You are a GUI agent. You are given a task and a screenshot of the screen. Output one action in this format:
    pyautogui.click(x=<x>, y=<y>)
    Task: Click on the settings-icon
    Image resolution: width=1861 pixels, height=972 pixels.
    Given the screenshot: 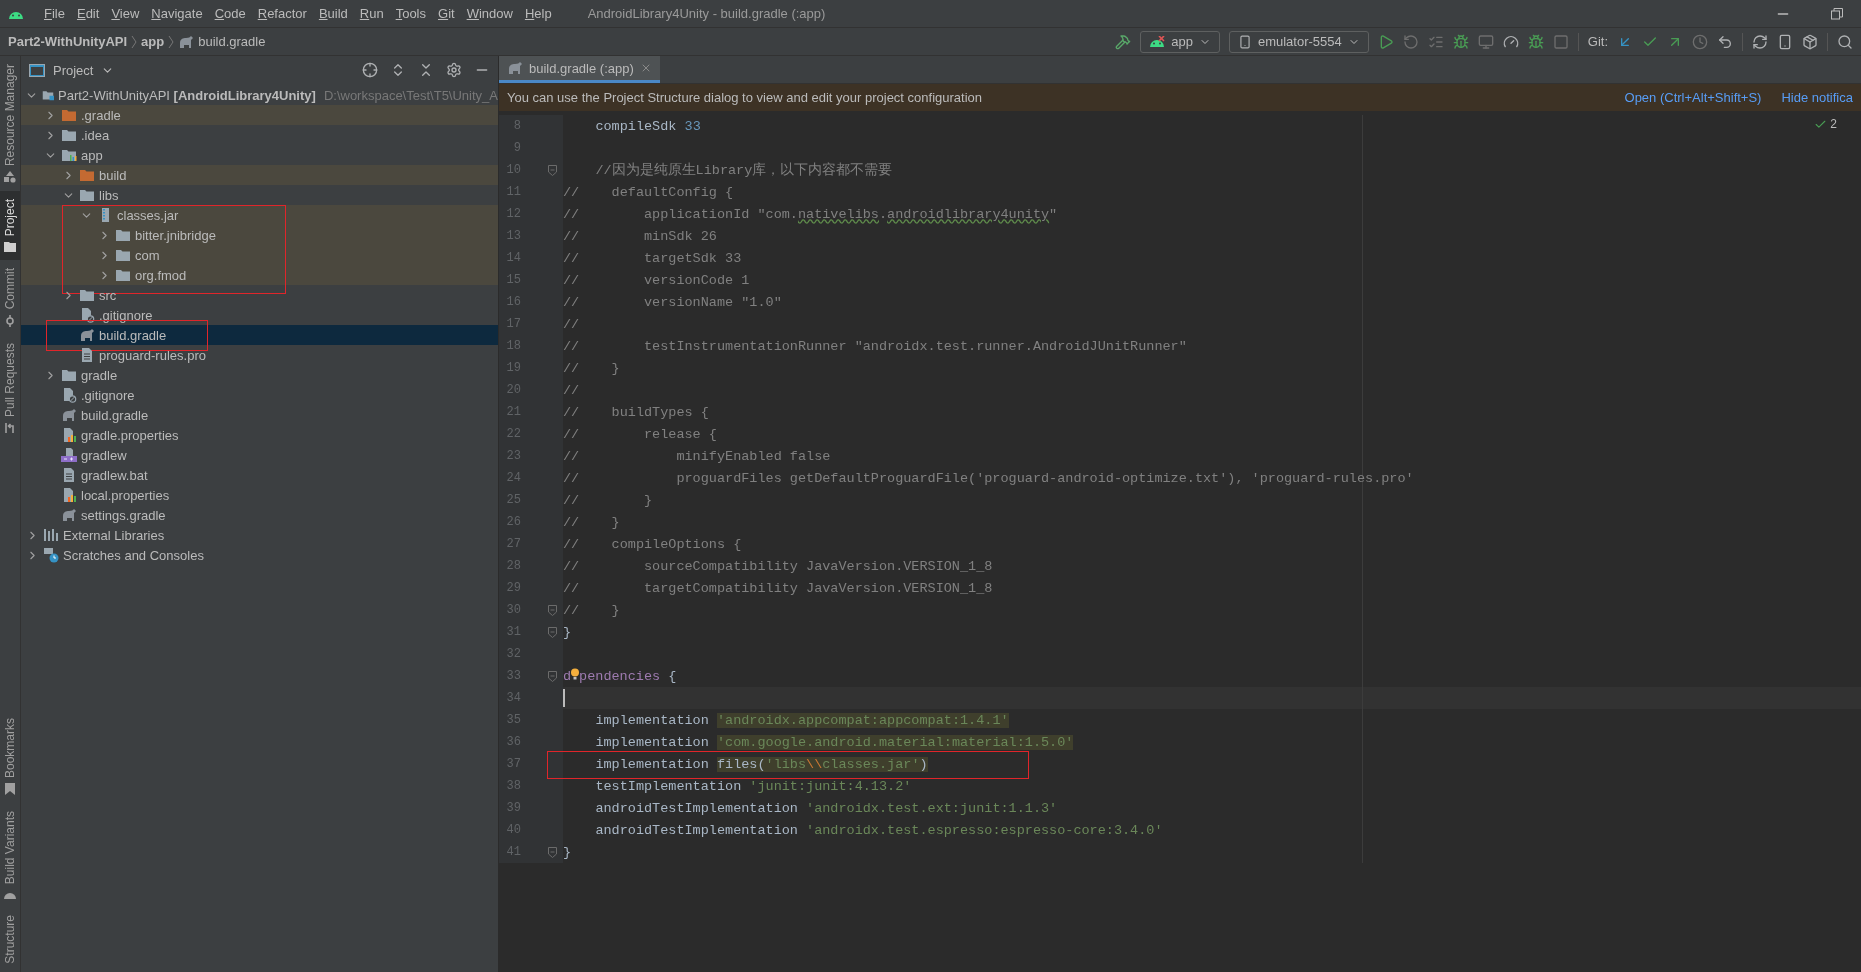 What is the action you would take?
    pyautogui.click(x=454, y=70)
    